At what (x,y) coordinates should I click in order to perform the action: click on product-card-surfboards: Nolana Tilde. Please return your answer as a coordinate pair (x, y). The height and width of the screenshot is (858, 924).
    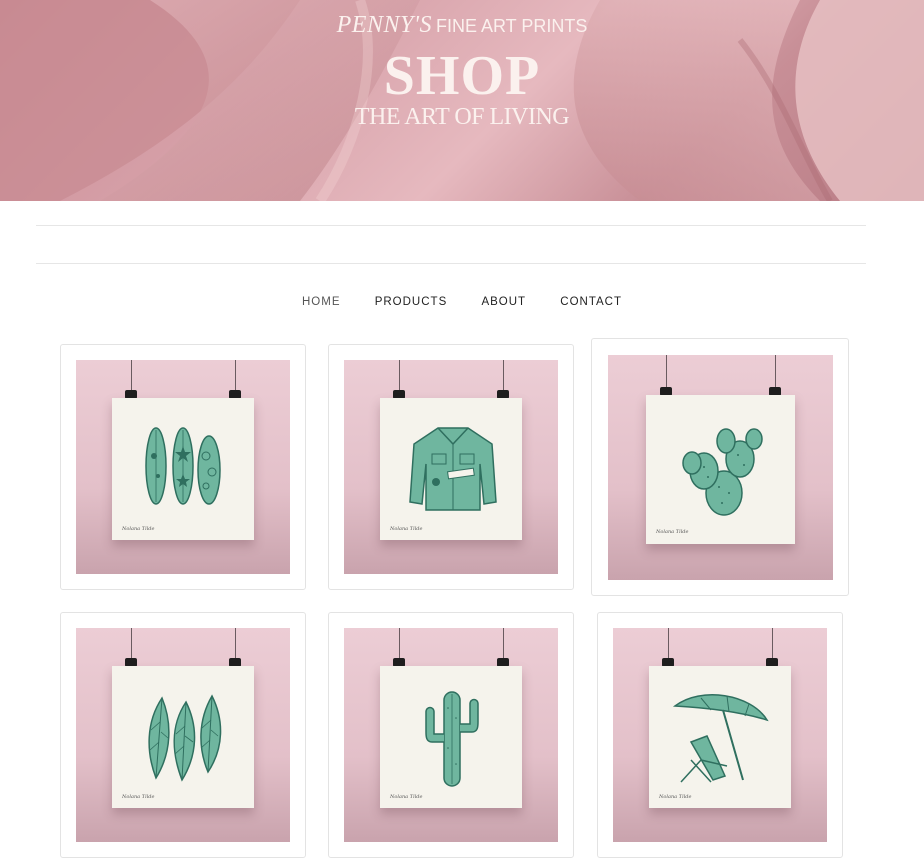
    Looking at the image, I should click on (183, 467).